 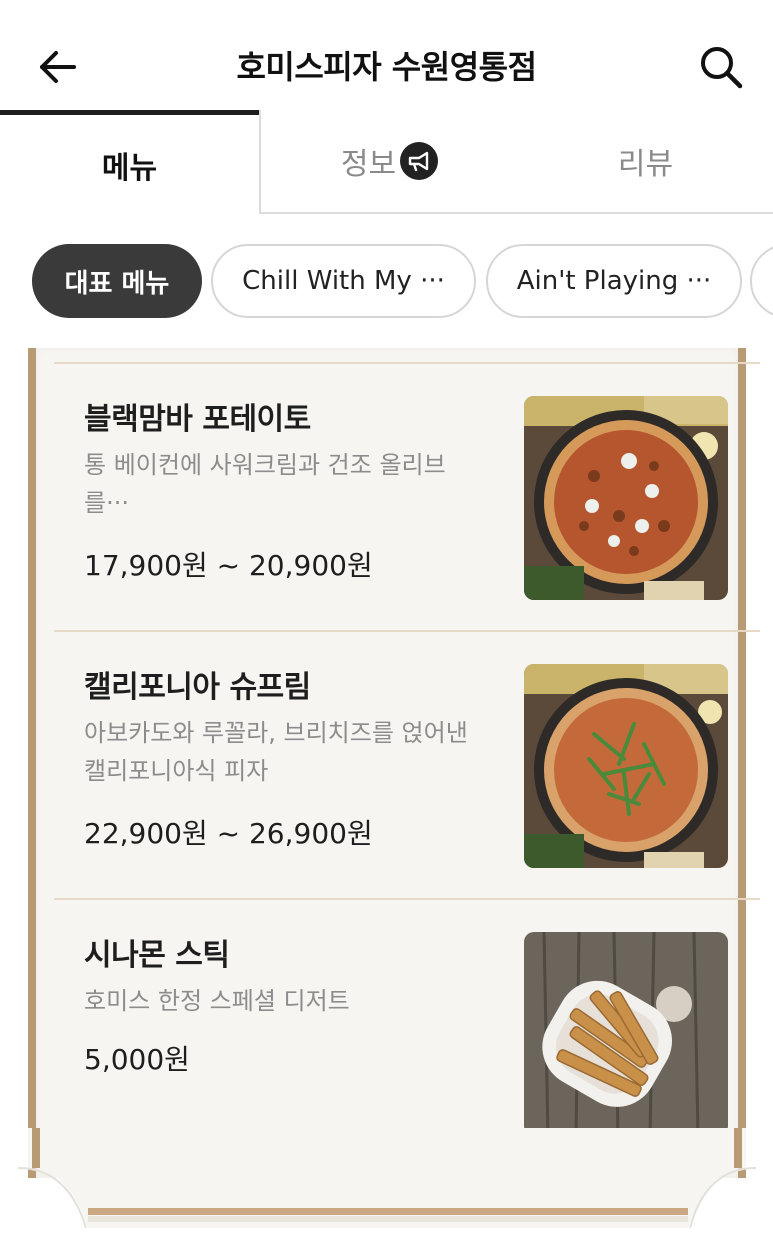 I want to click on menu-item-description: 통 베이컨에 사워크림과 건조 올리브 를···, so click(x=294, y=484).